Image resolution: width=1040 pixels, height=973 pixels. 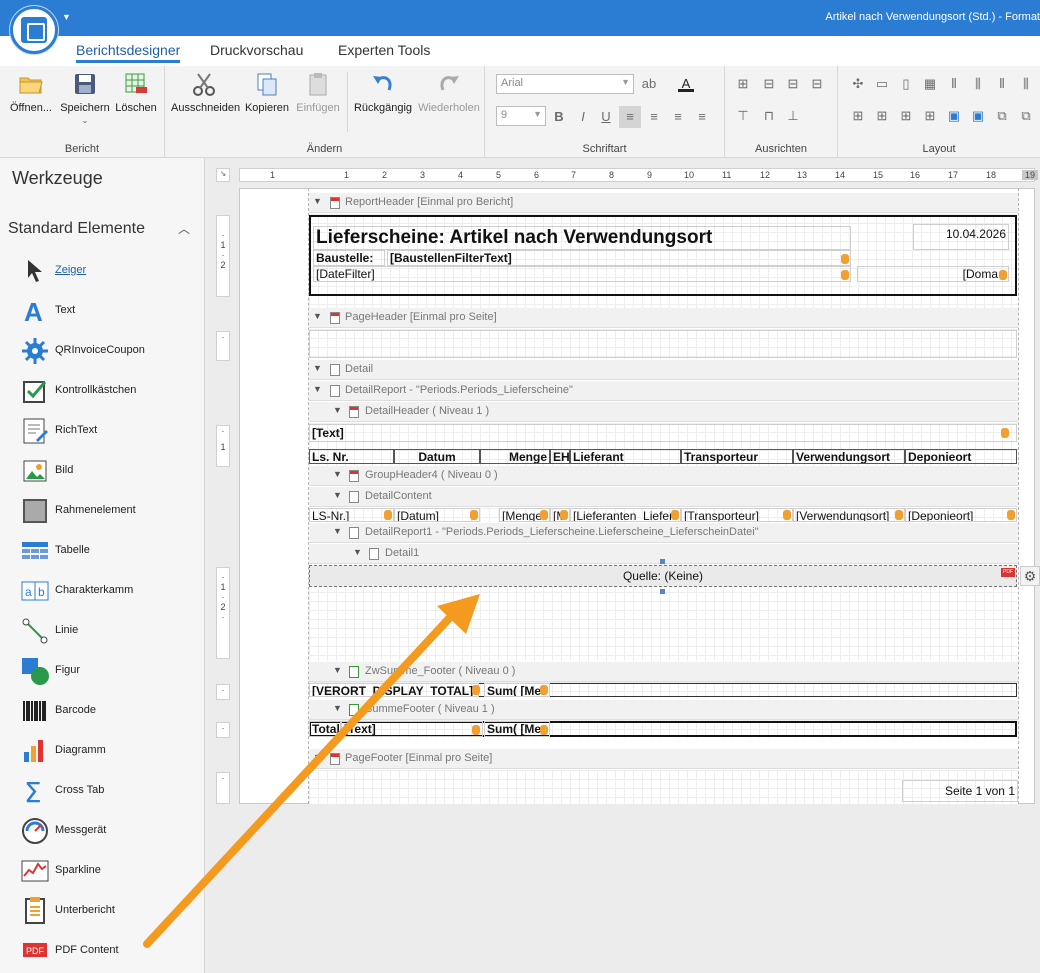 What do you see at coordinates (702, 117) in the screenshot?
I see `align-justify-icon: ≡` at bounding box center [702, 117].